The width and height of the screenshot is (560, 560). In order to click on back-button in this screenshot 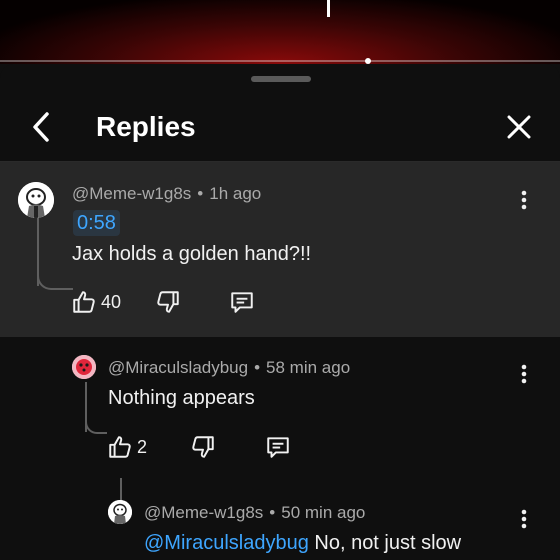, I will do `click(41, 127)`.